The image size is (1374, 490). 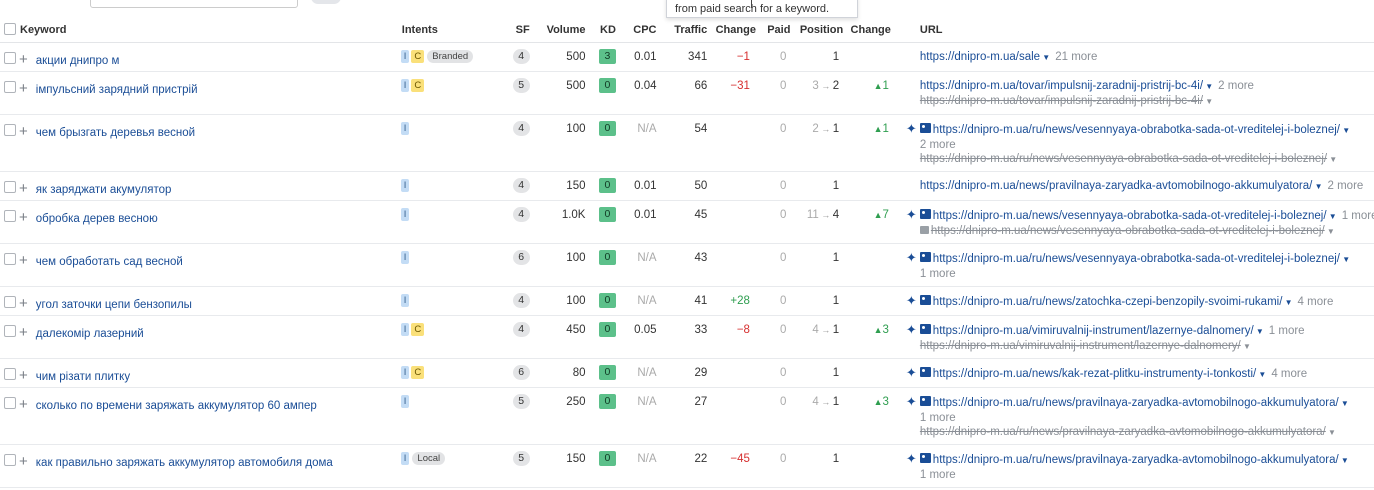 I want to click on toggle-switch, so click(x=326, y=2).